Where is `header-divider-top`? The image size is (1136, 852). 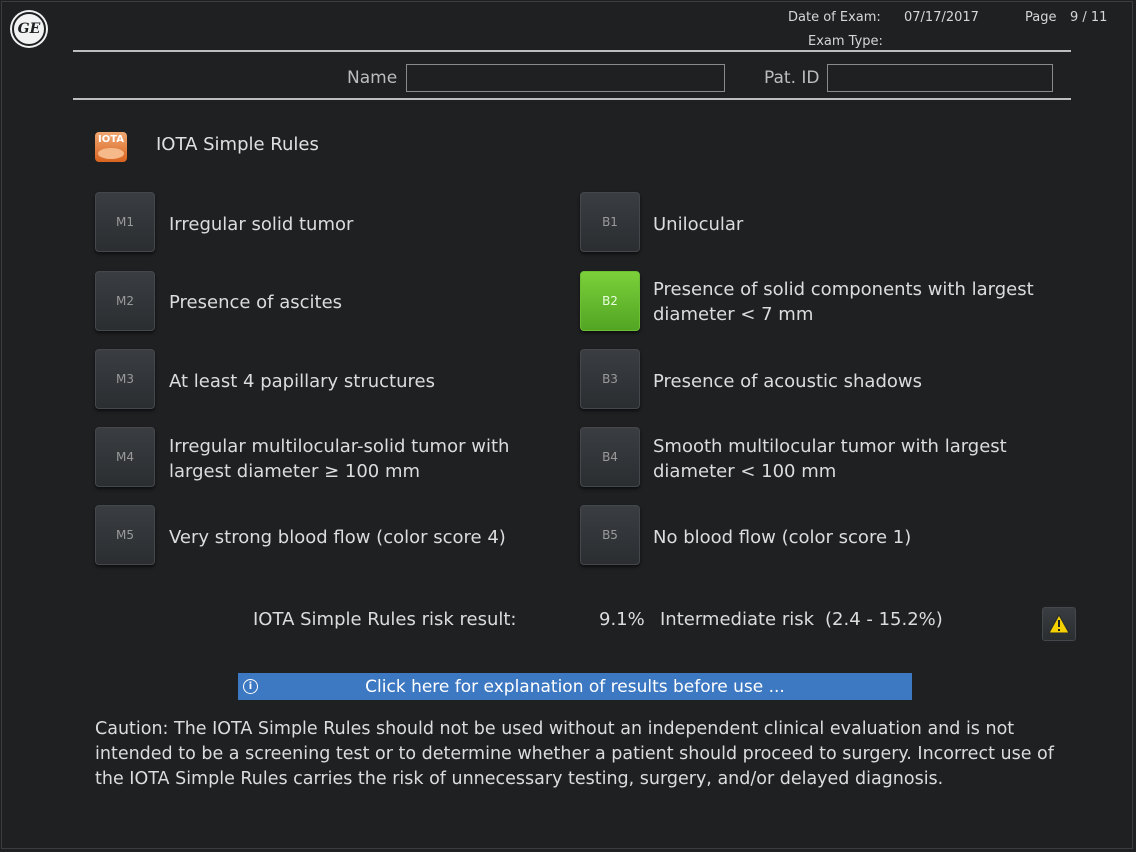
header-divider-top is located at coordinates (572, 51).